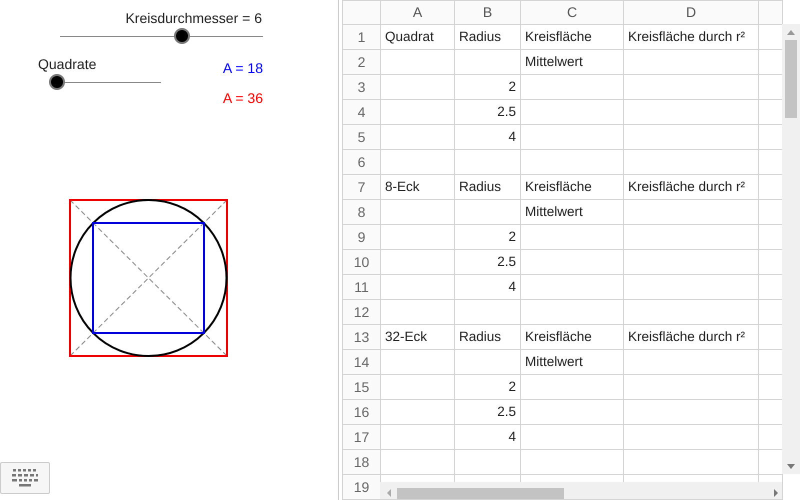  Describe the element at coordinates (242, 98) in the screenshot. I see `area-label: A = 36` at that location.